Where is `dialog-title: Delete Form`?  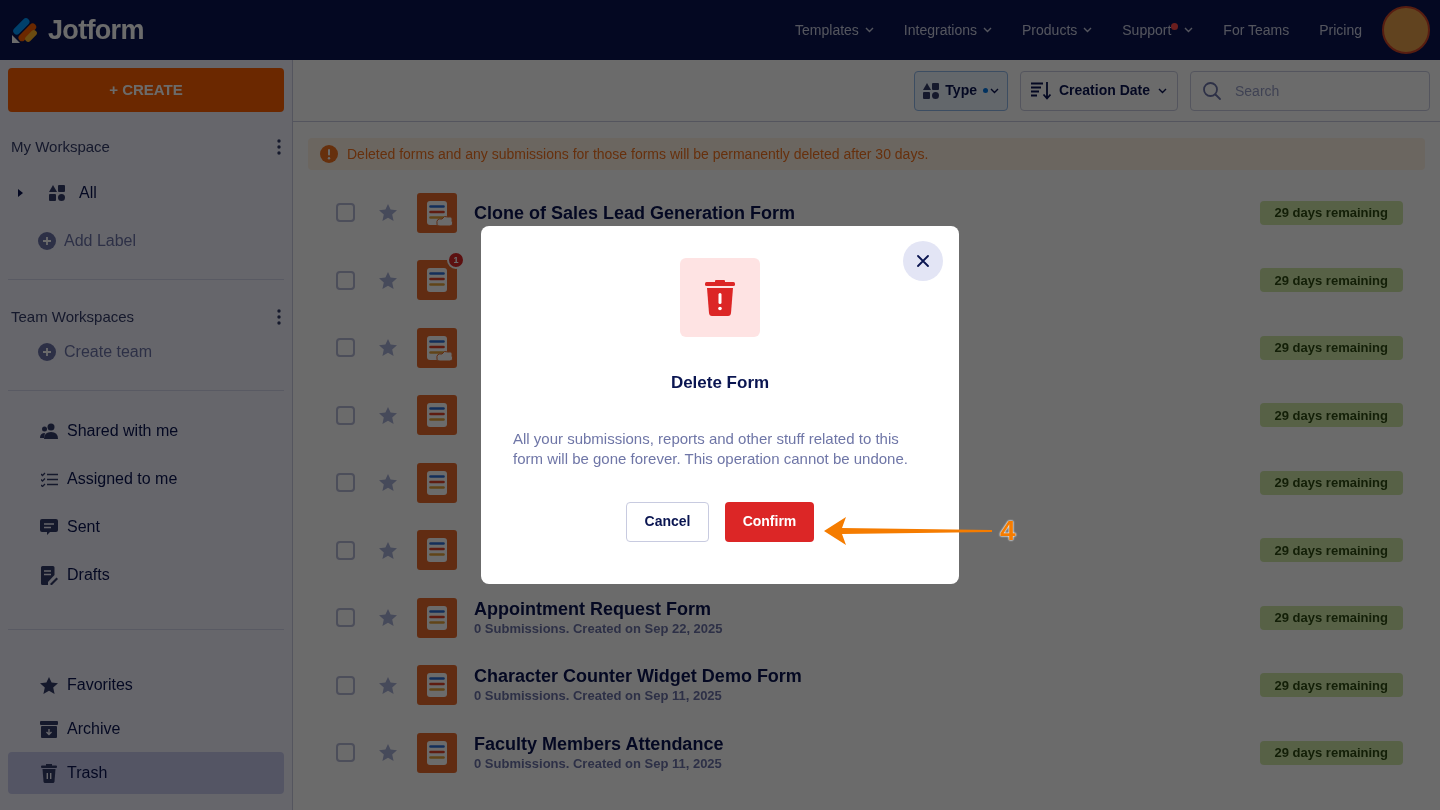
dialog-title: Delete Form is located at coordinates (720, 383).